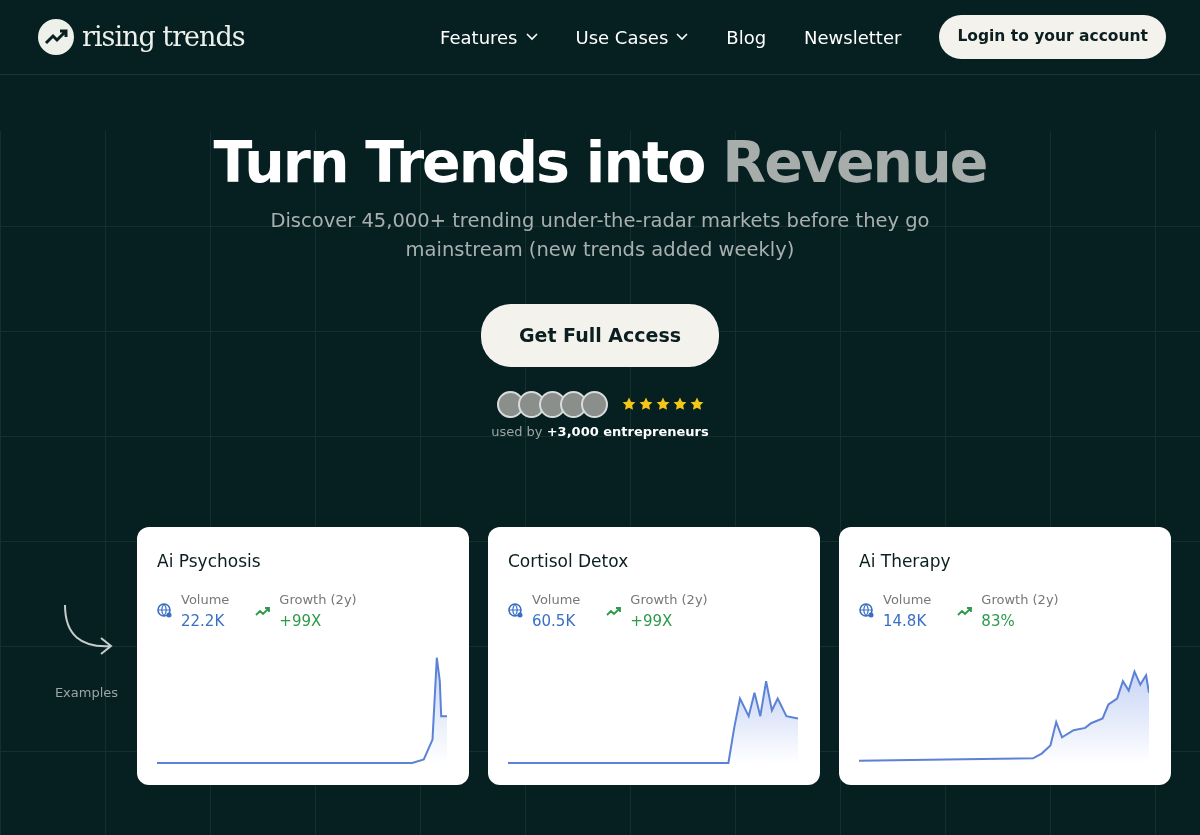 The height and width of the screenshot is (835, 1200). I want to click on avatar, so click(594, 404).